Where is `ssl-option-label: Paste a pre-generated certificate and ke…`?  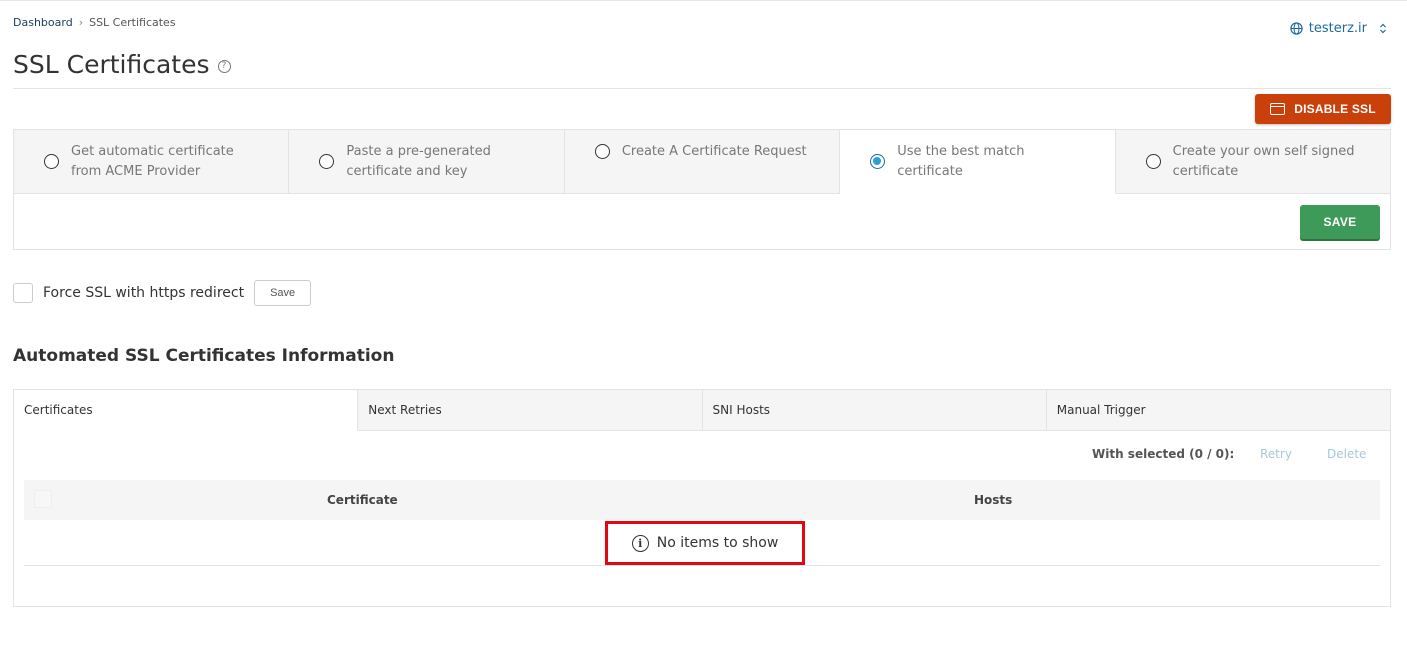
ssl-option-label: Paste a pre-generated certificate and ke… is located at coordinates (418, 161).